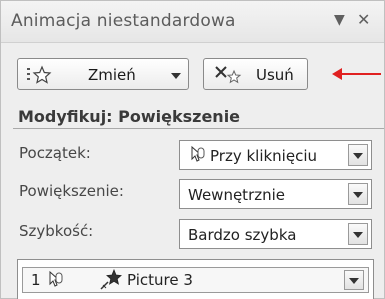 The height and width of the screenshot is (299, 385). I want to click on section-divider, so click(198, 128).